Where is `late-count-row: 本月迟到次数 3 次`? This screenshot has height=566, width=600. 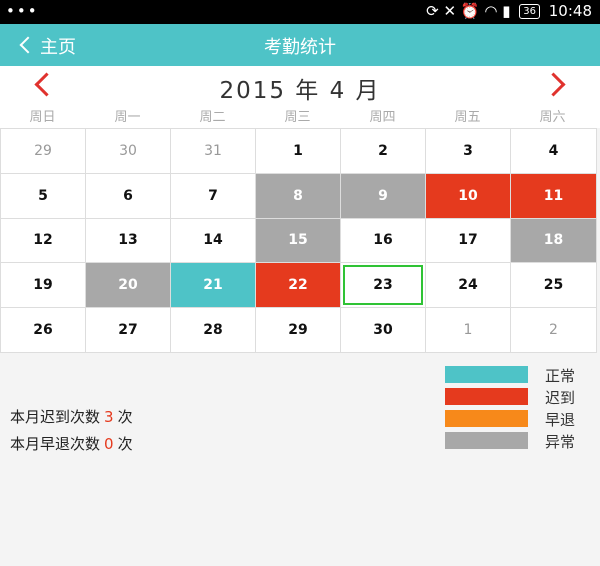 late-count-row: 本月迟到次数 3 次 is located at coordinates (71, 419).